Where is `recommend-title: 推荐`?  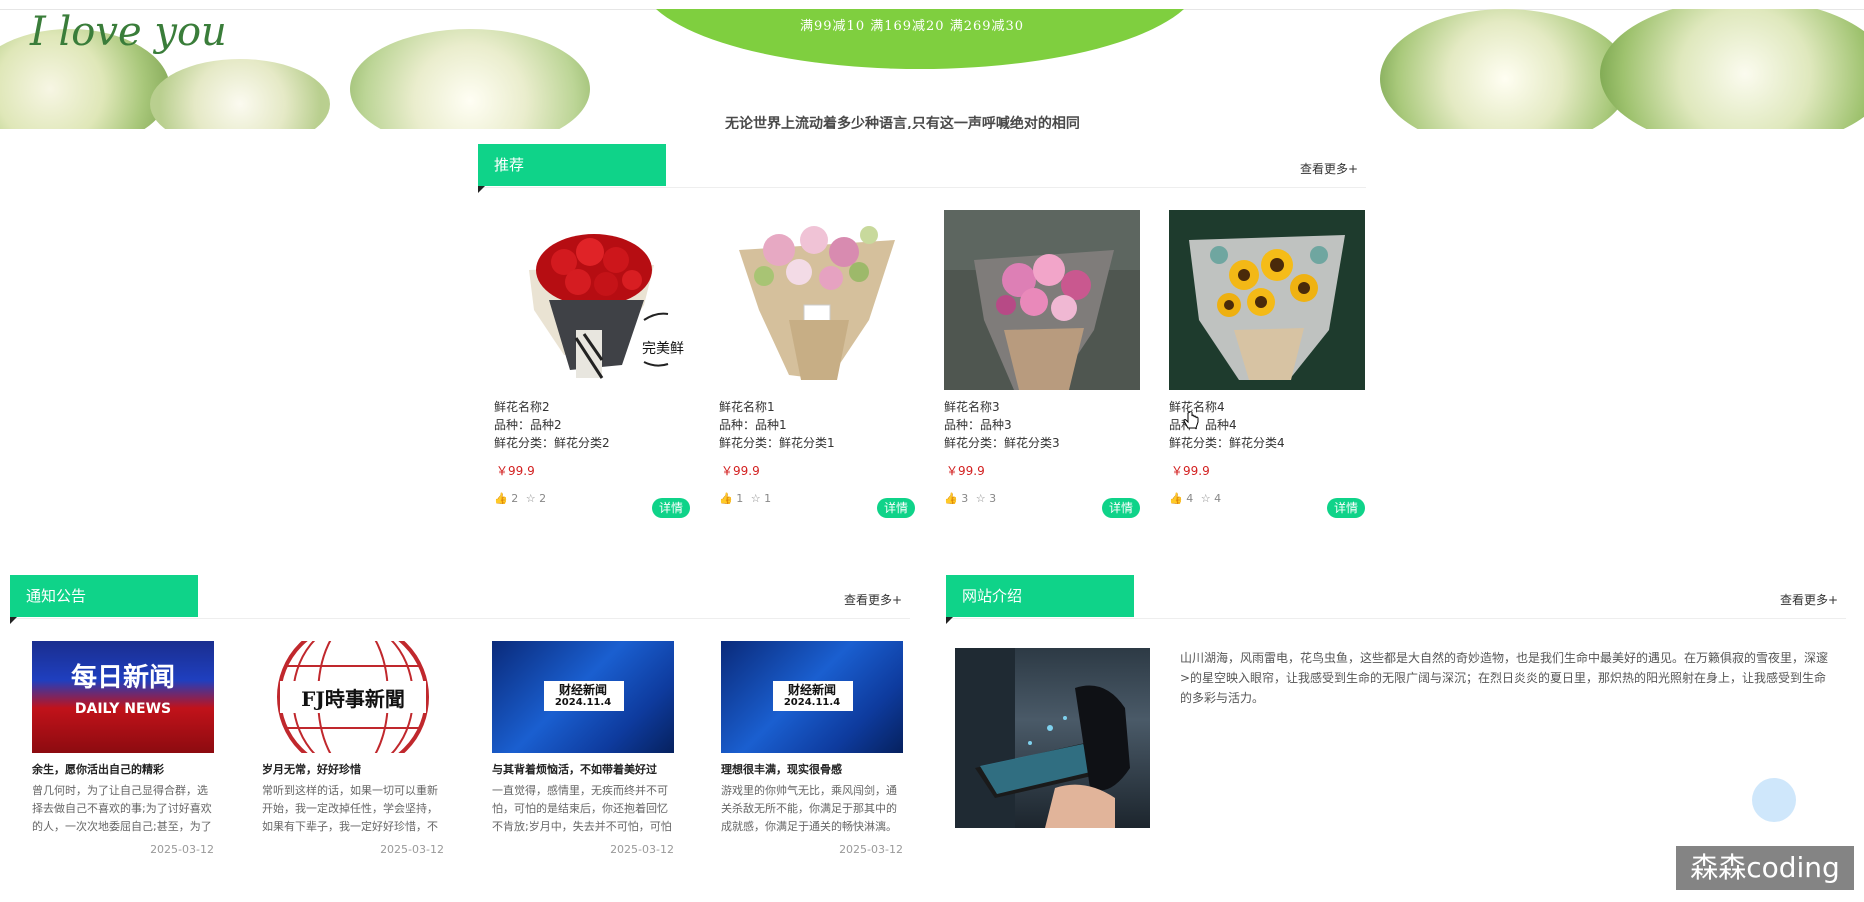 recommend-title: 推荐 is located at coordinates (572, 168).